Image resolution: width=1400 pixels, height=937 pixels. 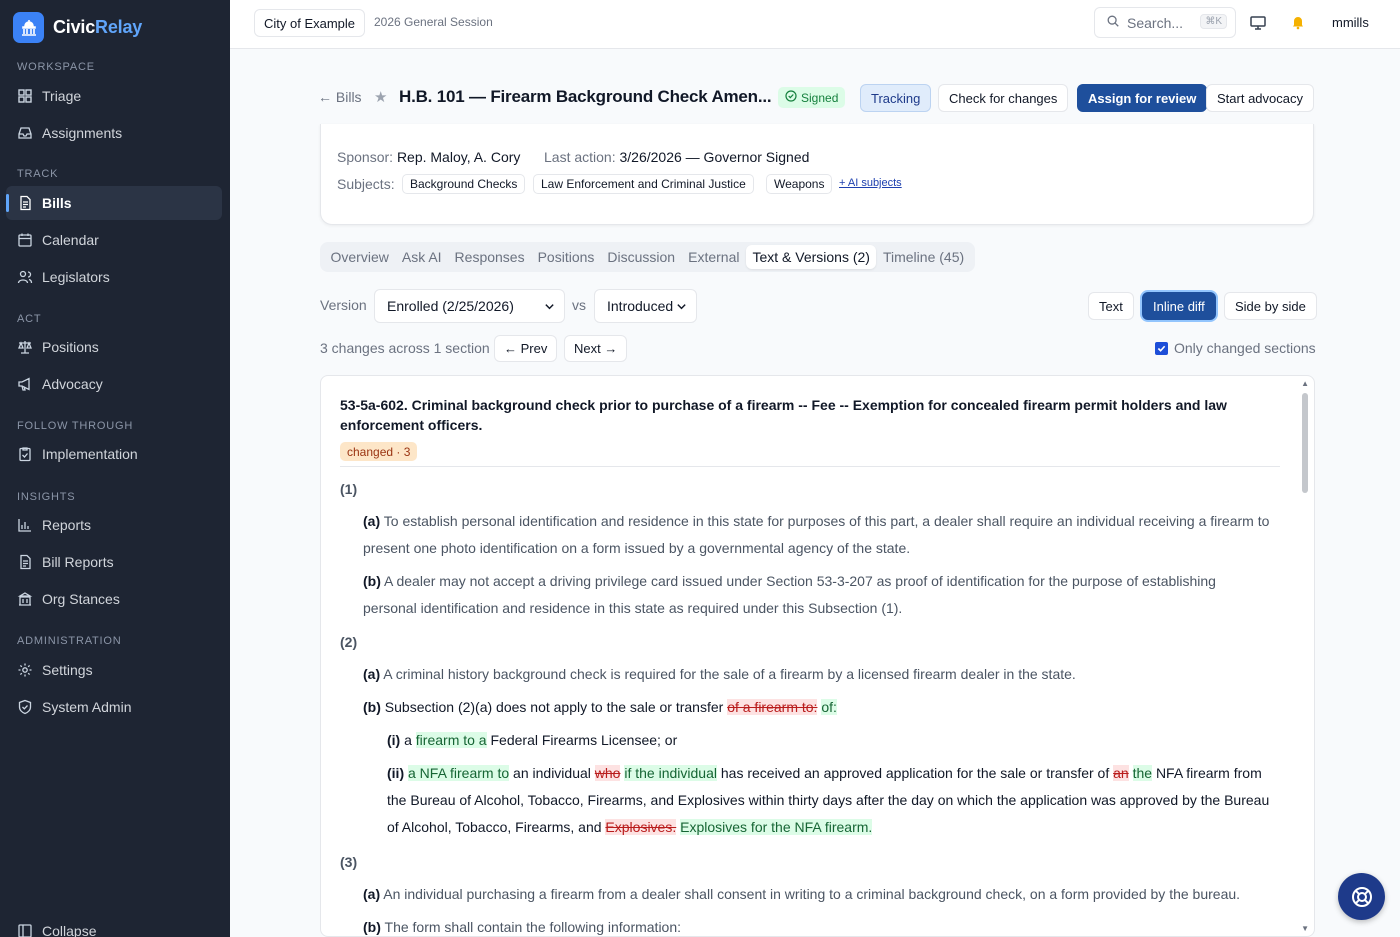 I want to click on tab-positions: Positions, so click(x=566, y=257).